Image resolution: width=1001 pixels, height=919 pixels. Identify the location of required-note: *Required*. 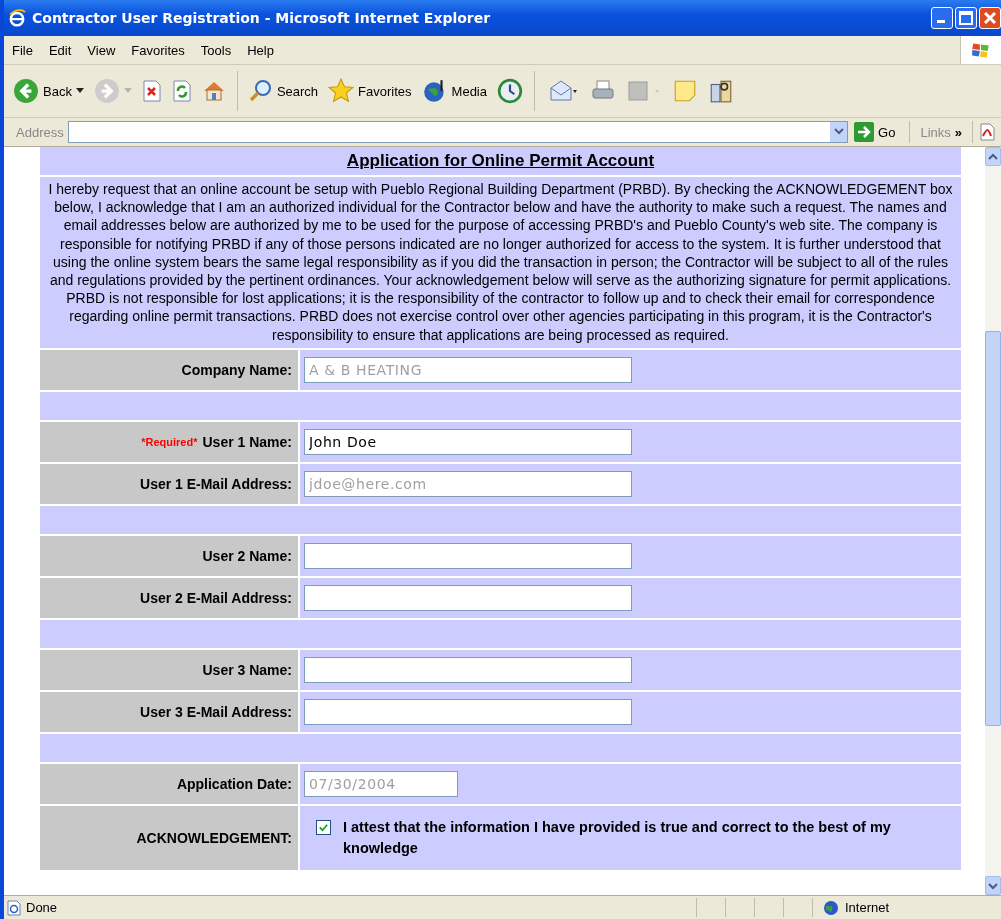
(169, 441).